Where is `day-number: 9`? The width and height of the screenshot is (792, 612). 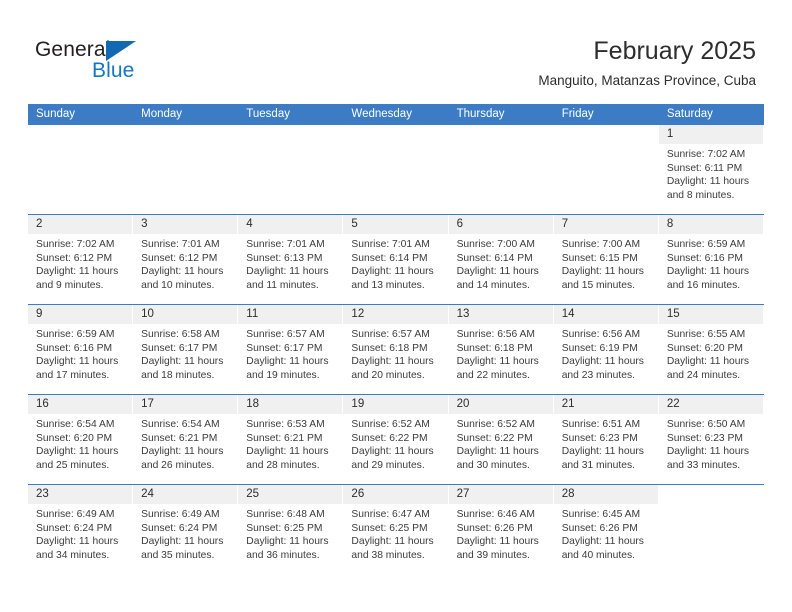
day-number: 9 is located at coordinates (39, 314).